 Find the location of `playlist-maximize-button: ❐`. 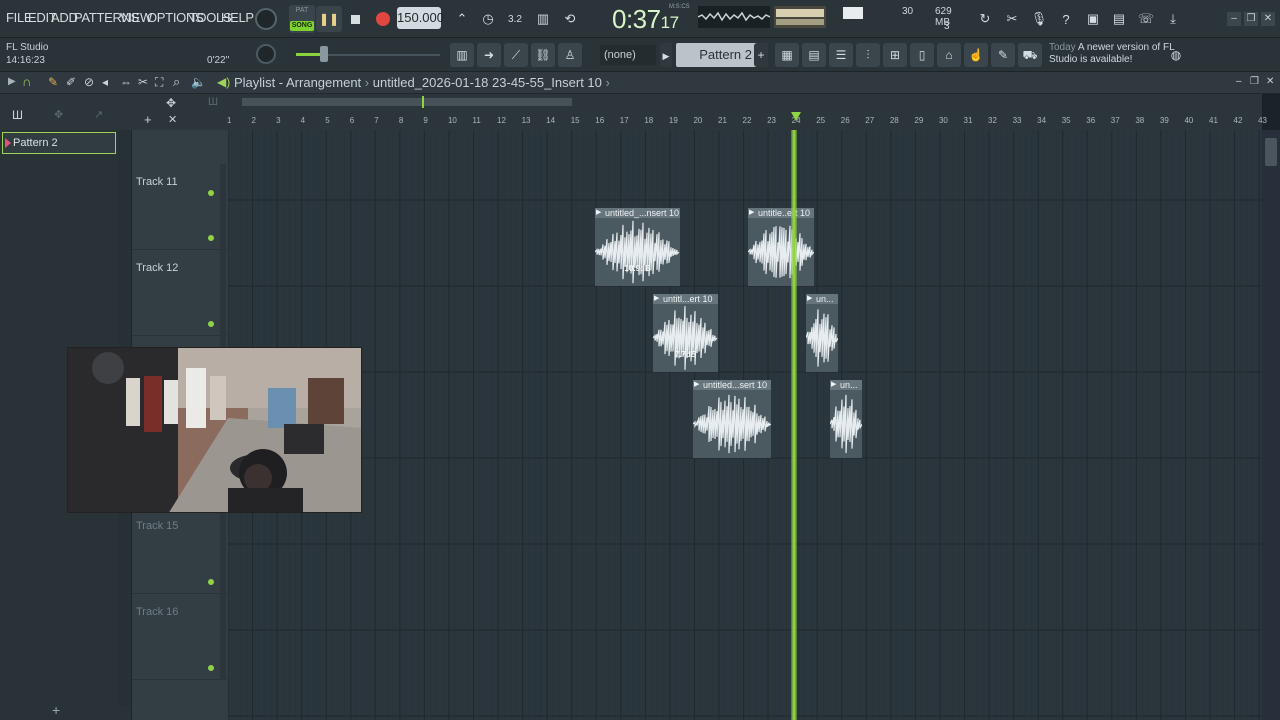

playlist-maximize-button: ❐ is located at coordinates (1254, 81).